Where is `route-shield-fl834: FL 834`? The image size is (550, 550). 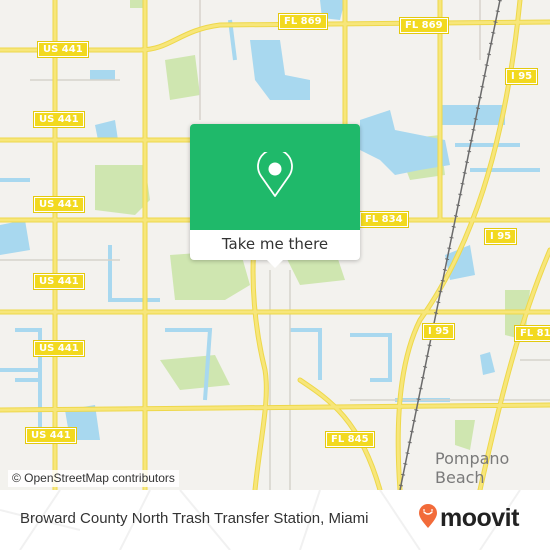 route-shield-fl834: FL 834 is located at coordinates (384, 219).